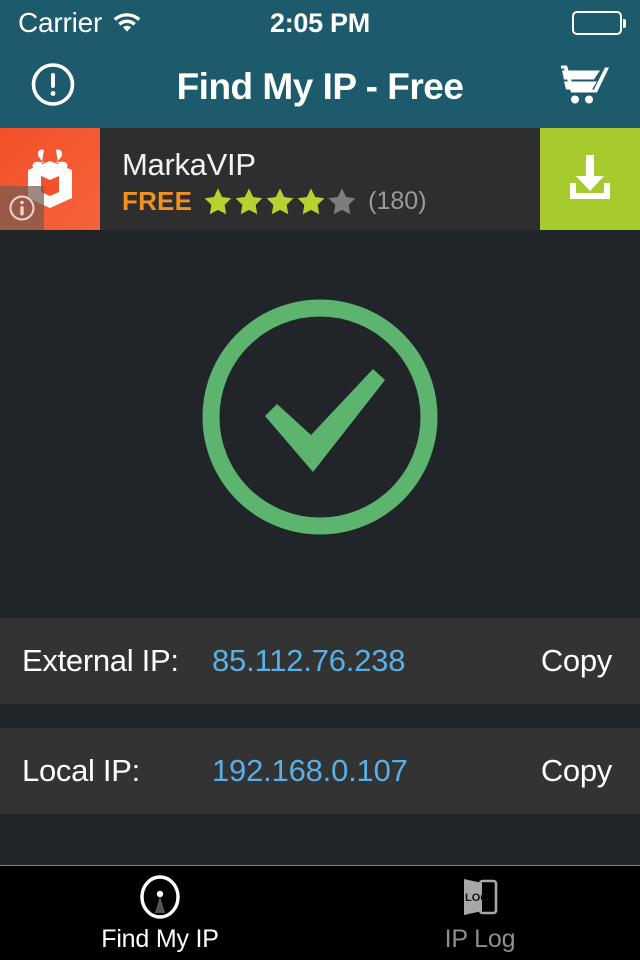 The image size is (640, 960). Describe the element at coordinates (309, 660) in the screenshot. I see `external-ip-value: 85.112.76.238` at that location.